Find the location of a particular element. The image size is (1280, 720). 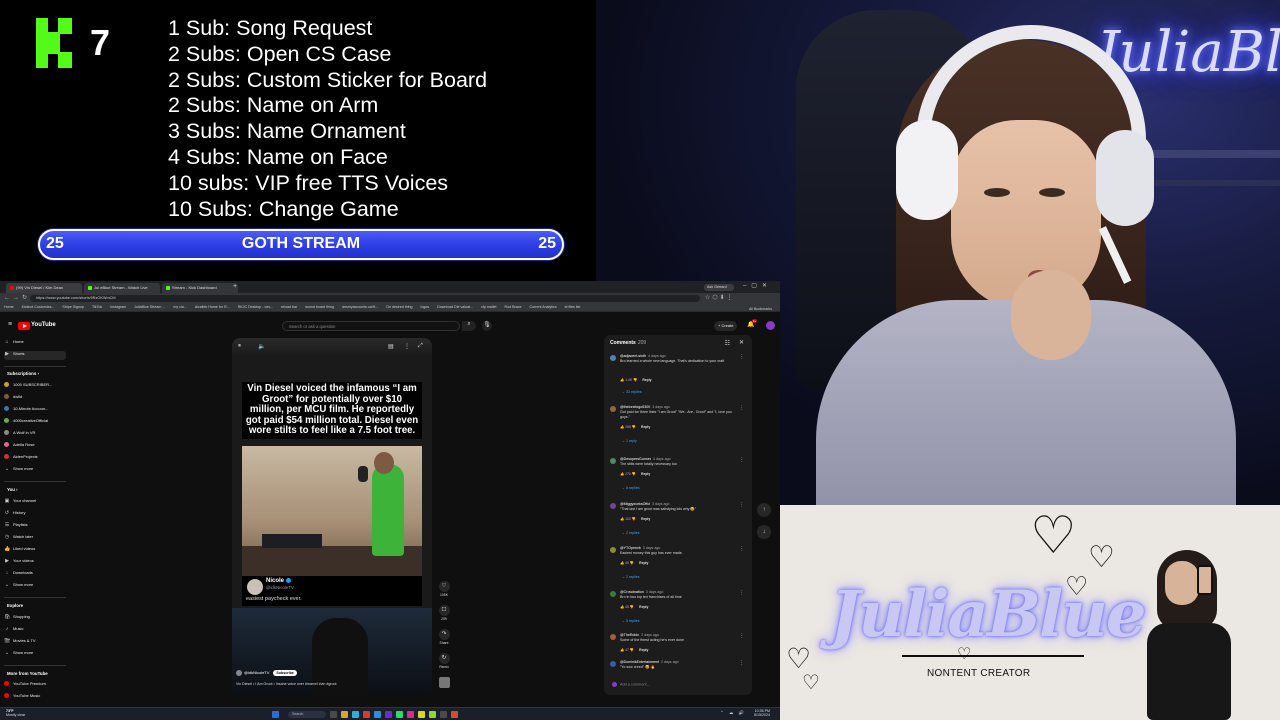

sidebar-item-liked-videos: 👍 Liked videos is located at coordinates (35, 550).